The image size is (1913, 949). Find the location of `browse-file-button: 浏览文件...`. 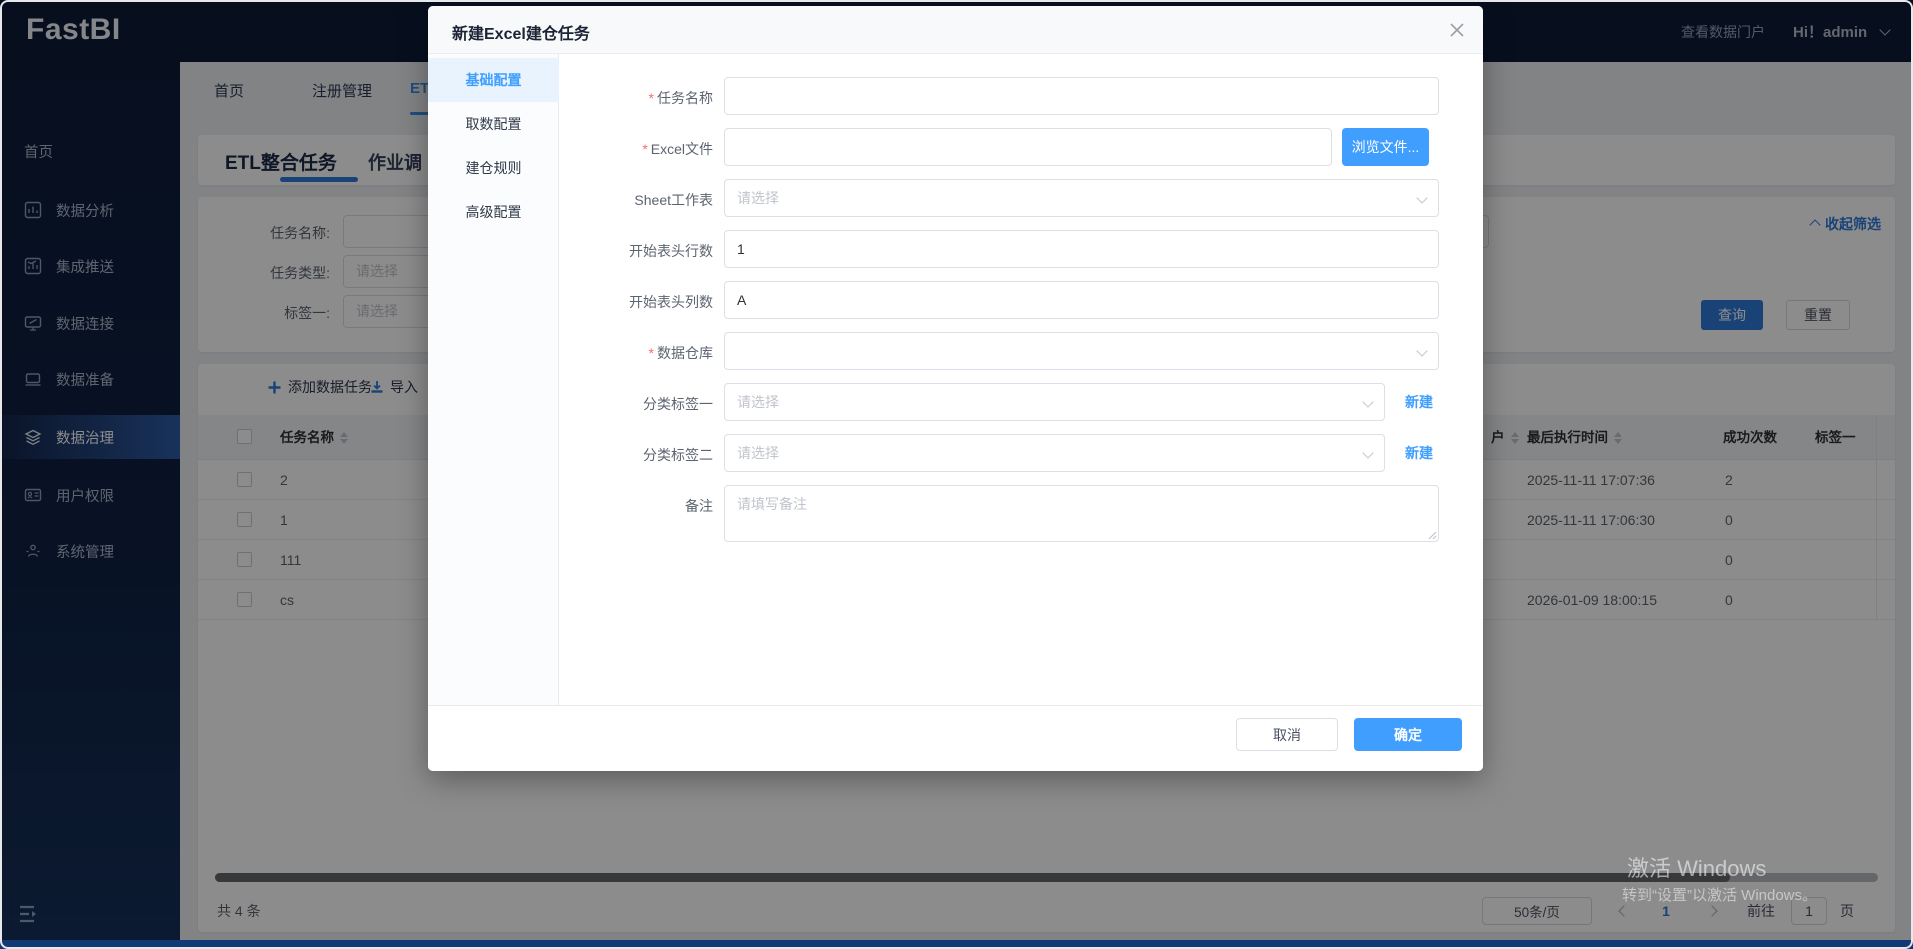

browse-file-button: 浏览文件... is located at coordinates (1385, 147).